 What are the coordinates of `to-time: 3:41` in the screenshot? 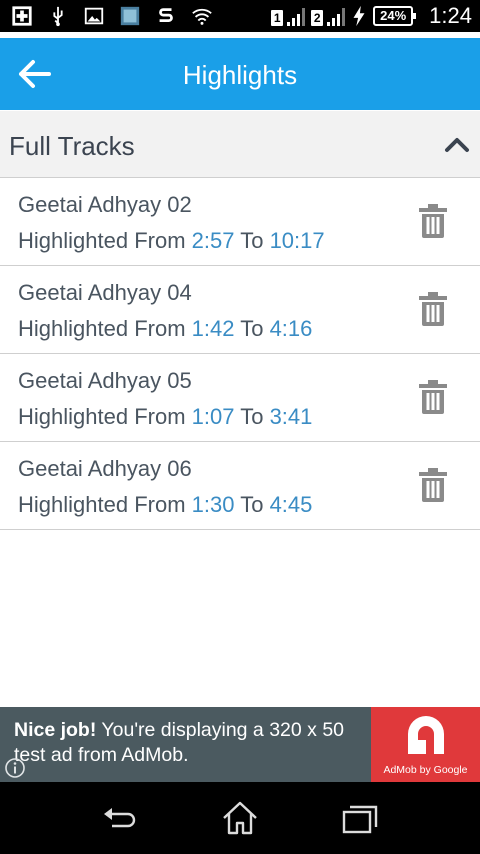 It's located at (291, 416).